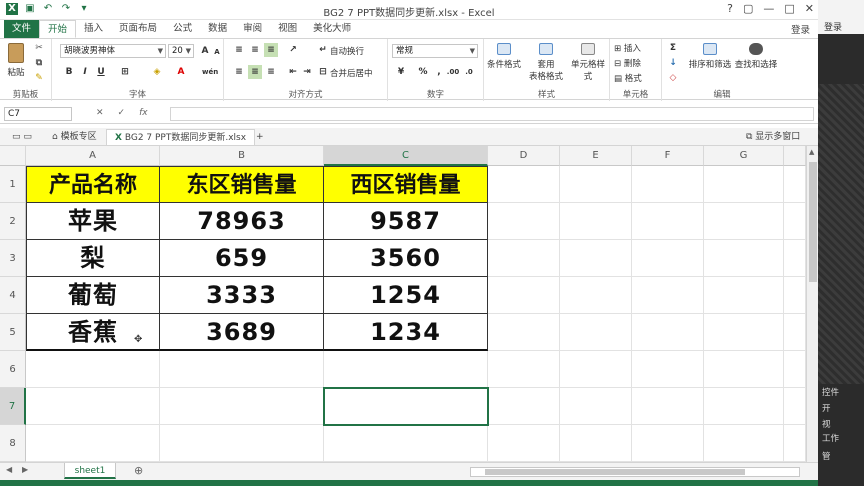 The height and width of the screenshot is (486, 864). I want to click on underline-button: U, so click(101, 72).